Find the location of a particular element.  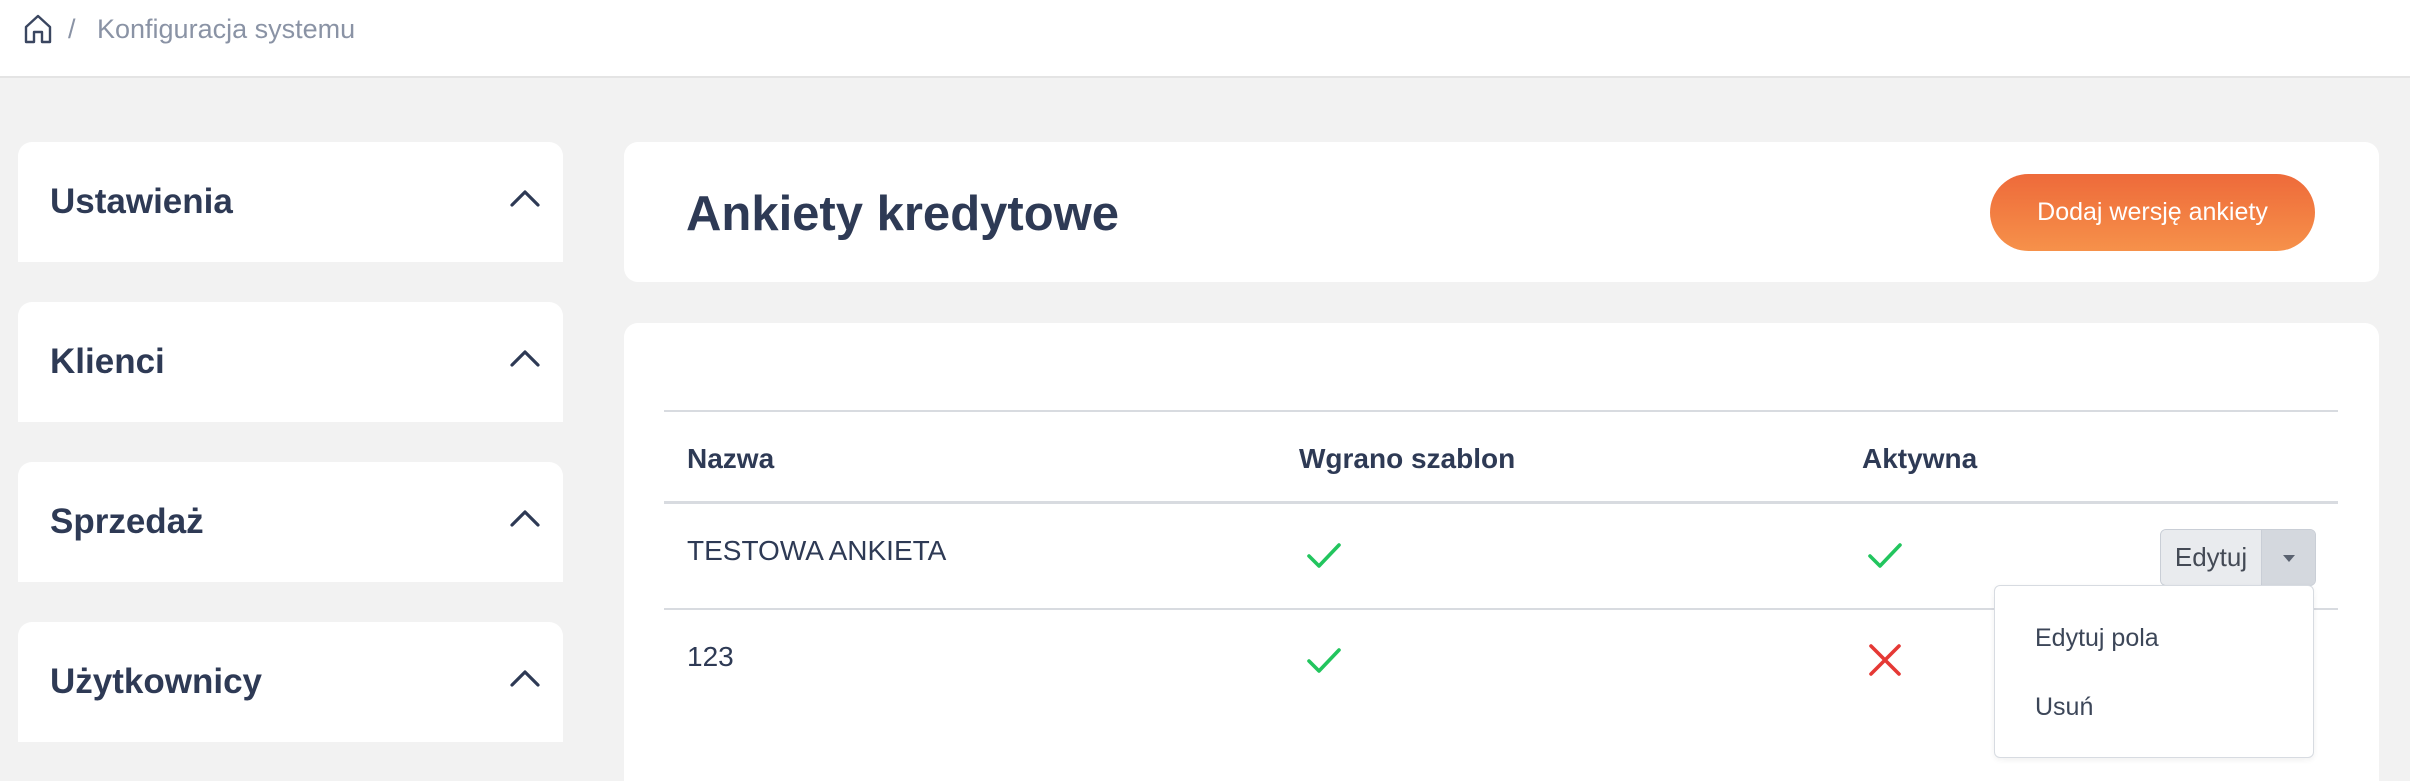

sidebar-section-label: Ustawienia is located at coordinates (141, 201).